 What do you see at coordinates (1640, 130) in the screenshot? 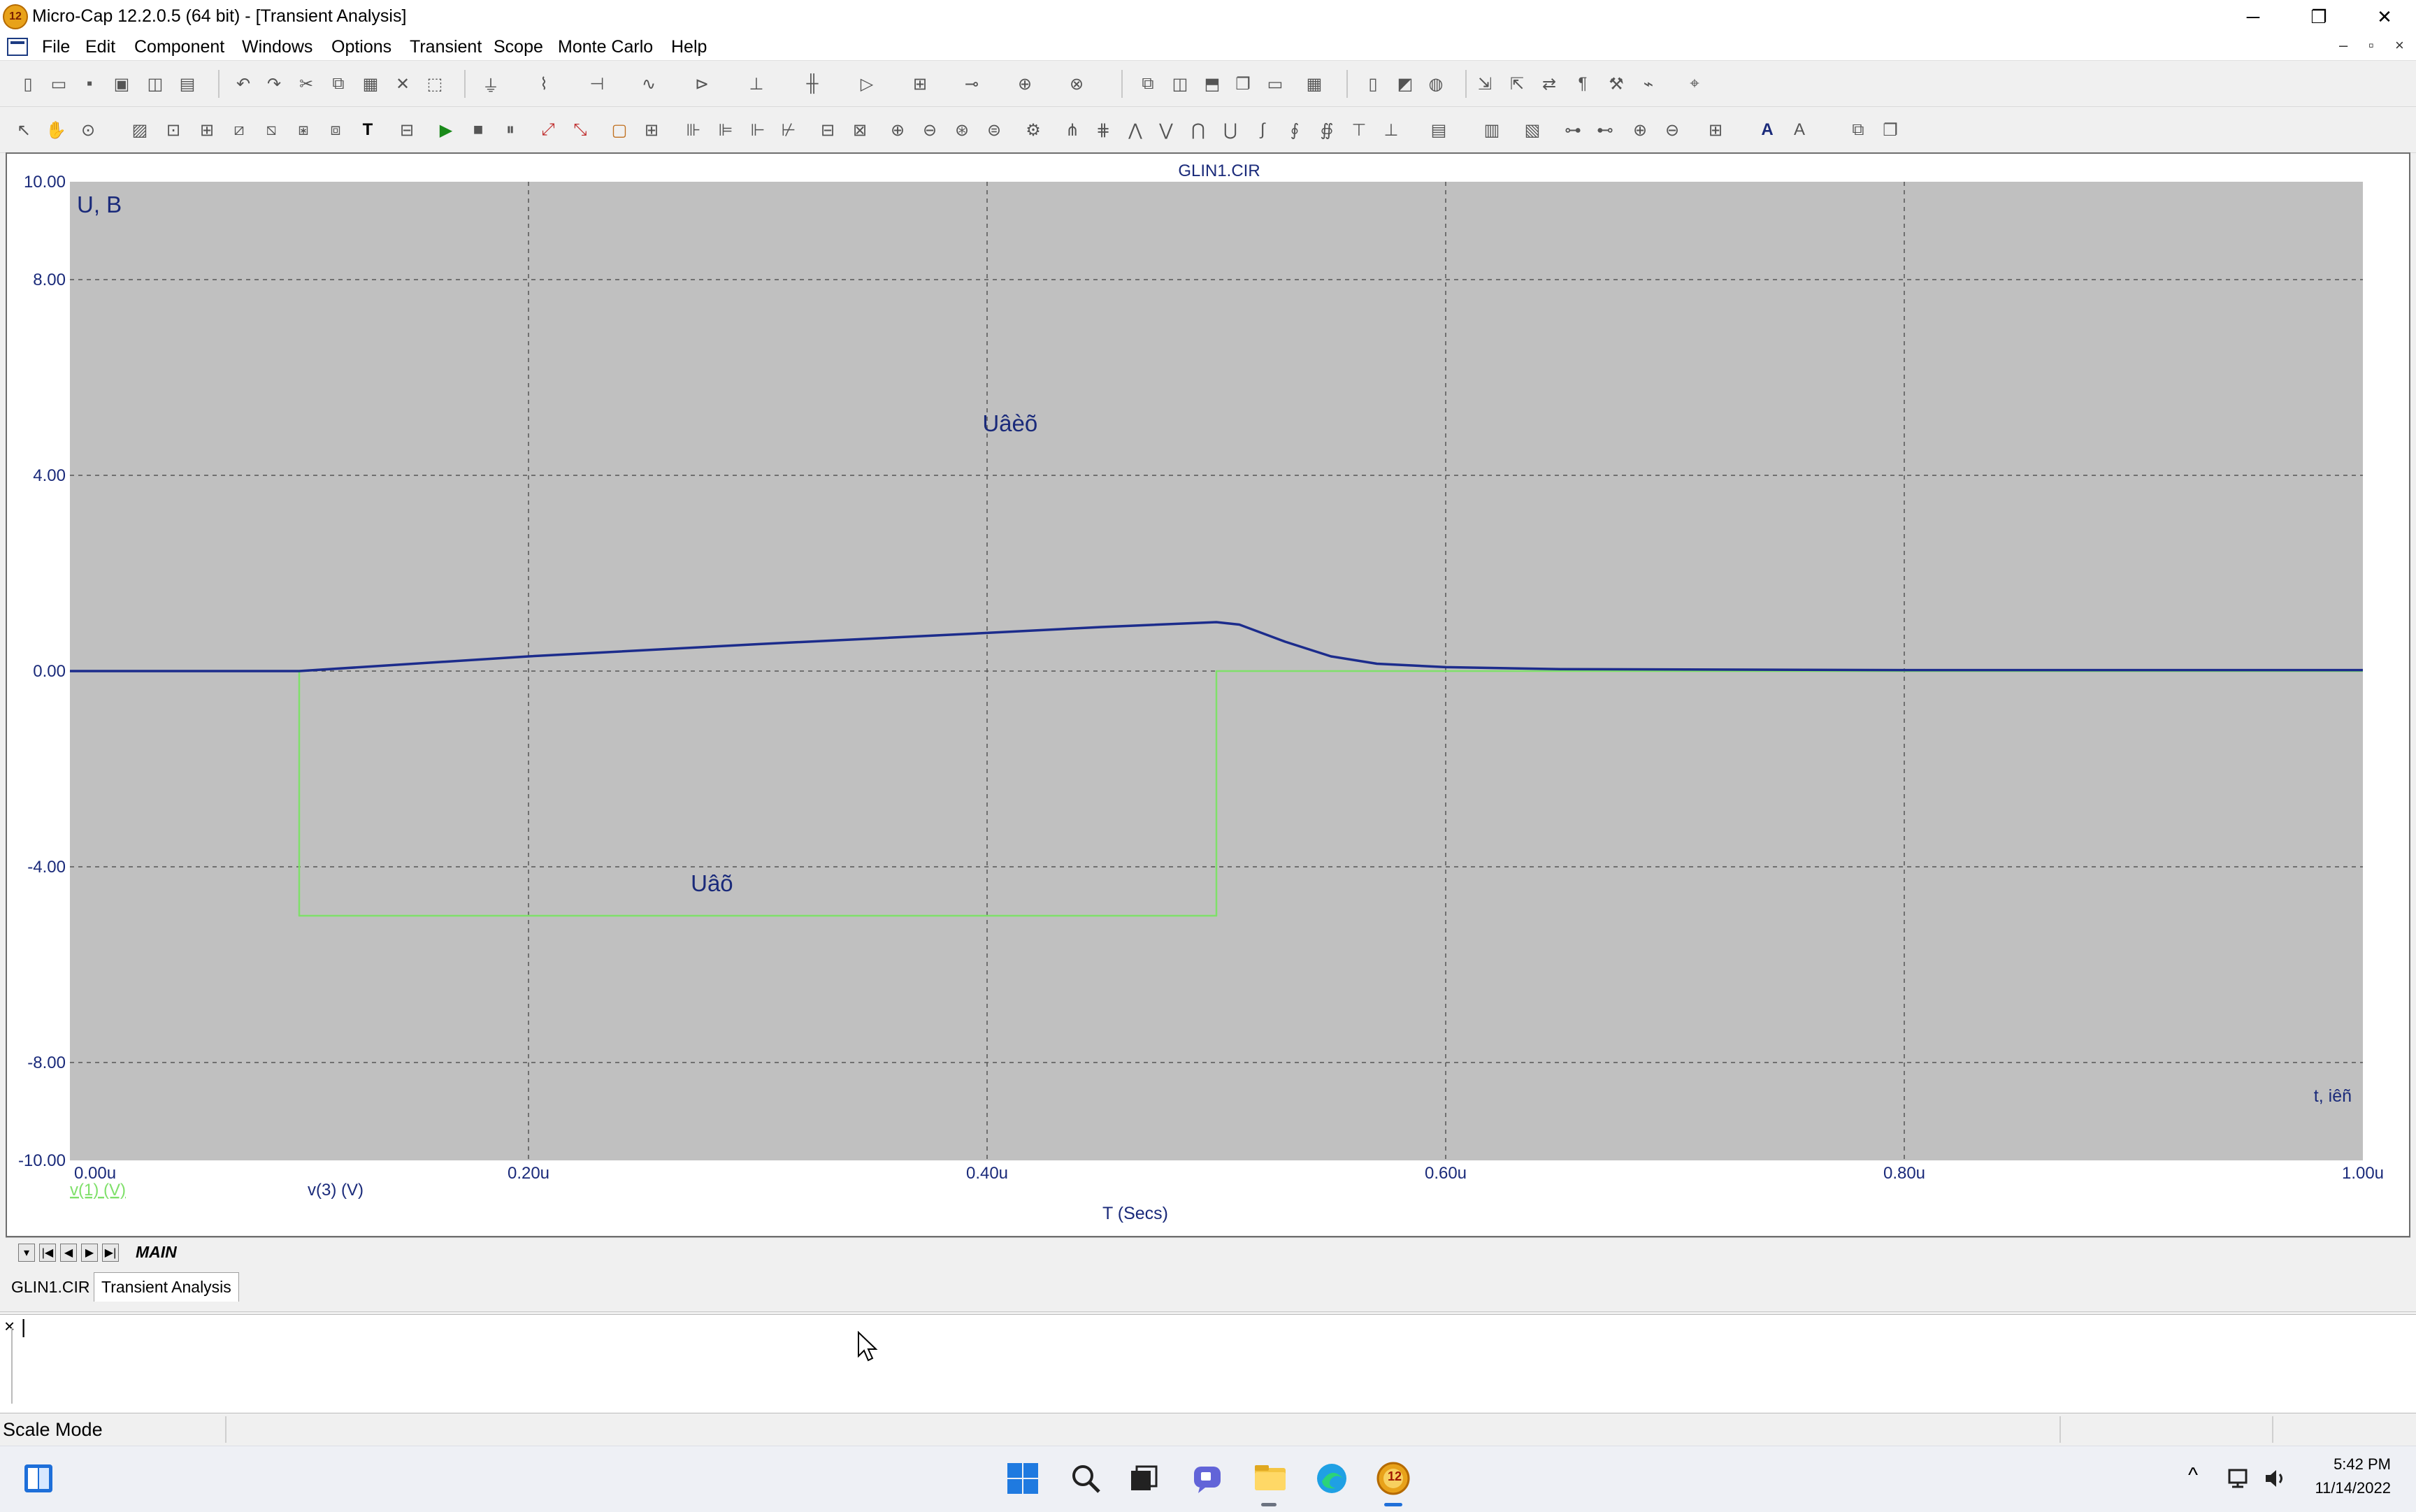
I see `magnify-plus-icon: ⊕` at bounding box center [1640, 130].